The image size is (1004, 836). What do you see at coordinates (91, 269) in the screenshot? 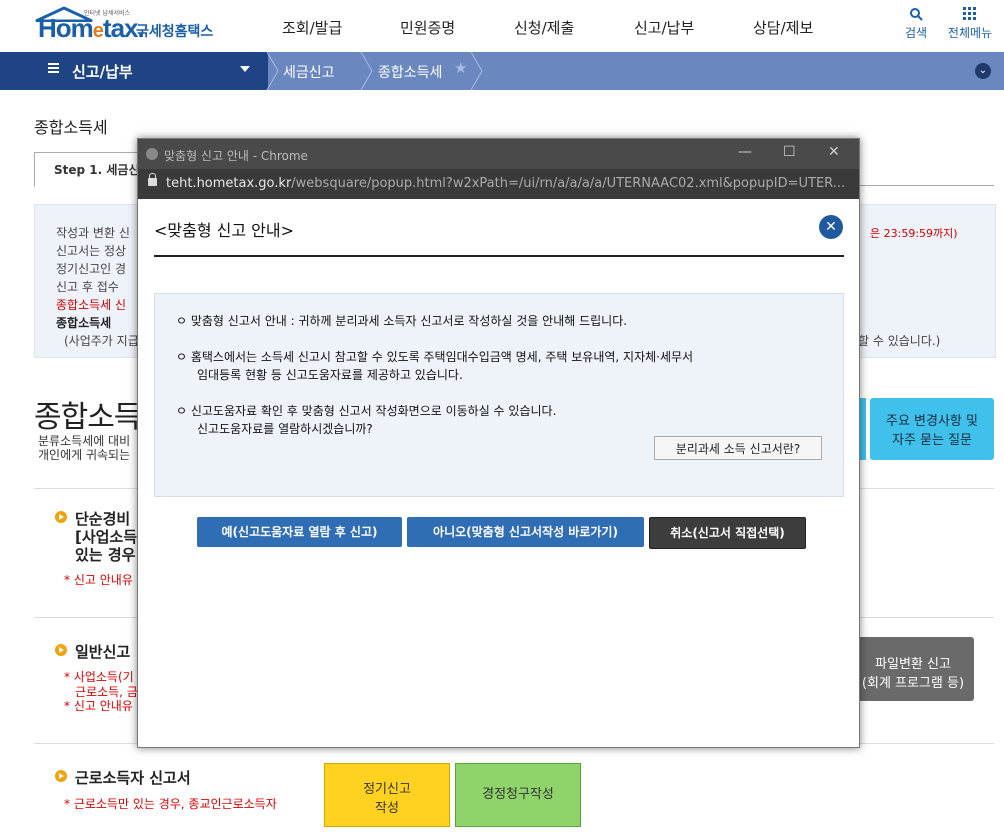
I see `notice-item: 정기신고인 경` at bounding box center [91, 269].